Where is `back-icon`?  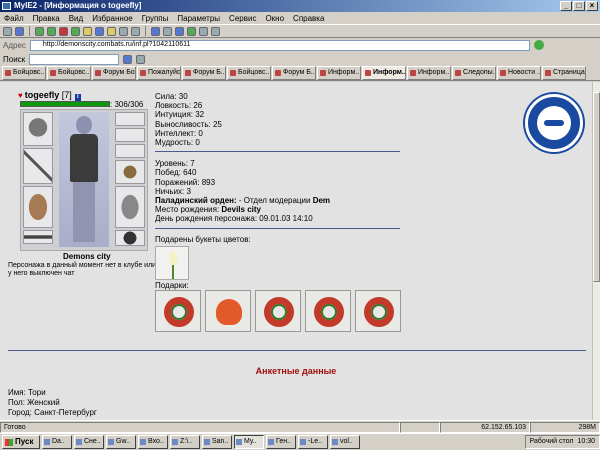 back-icon is located at coordinates (39, 31).